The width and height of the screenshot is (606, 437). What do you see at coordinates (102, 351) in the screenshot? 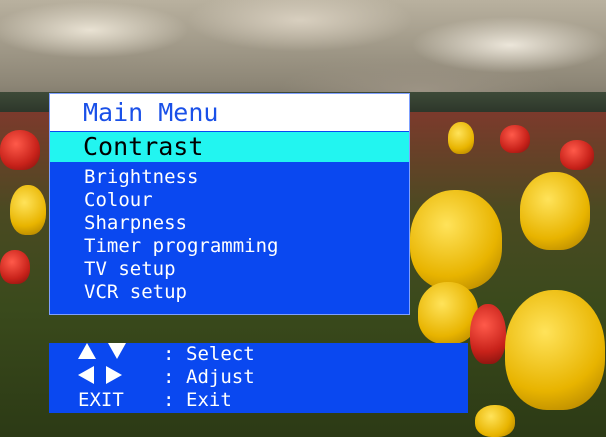
I see `up-down-arrows` at bounding box center [102, 351].